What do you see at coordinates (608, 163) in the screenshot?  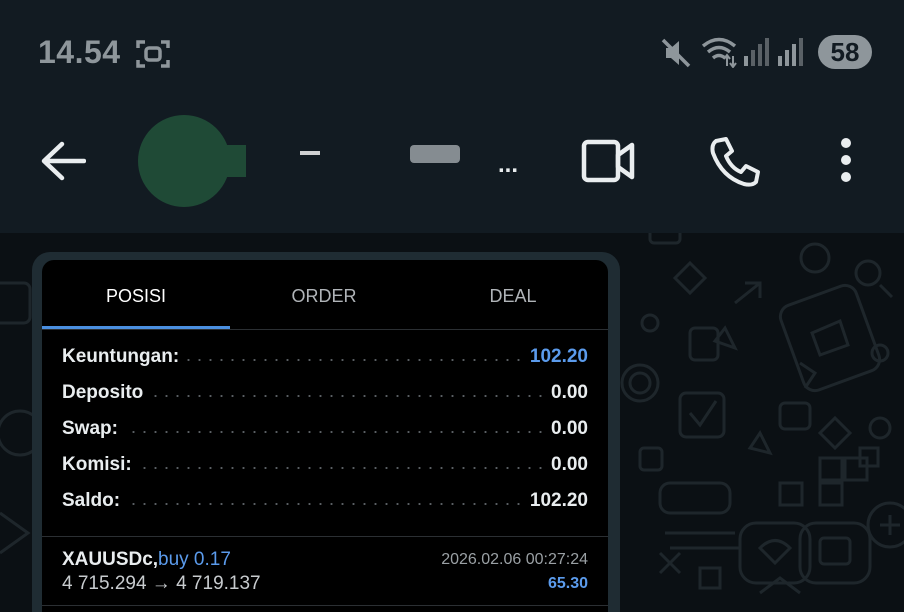 I see `video-call-icon` at bounding box center [608, 163].